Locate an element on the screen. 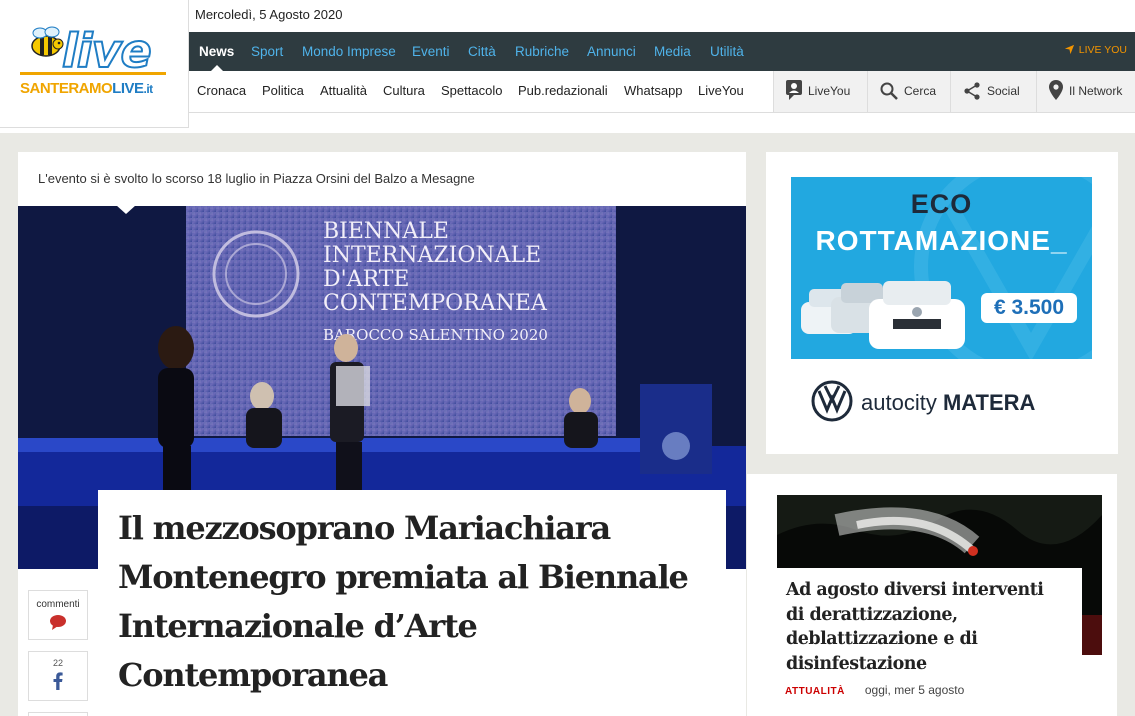 The height and width of the screenshot is (716, 1135). header-tools: LiveYou Cerca Social Il Network is located at coordinates (954, 91).